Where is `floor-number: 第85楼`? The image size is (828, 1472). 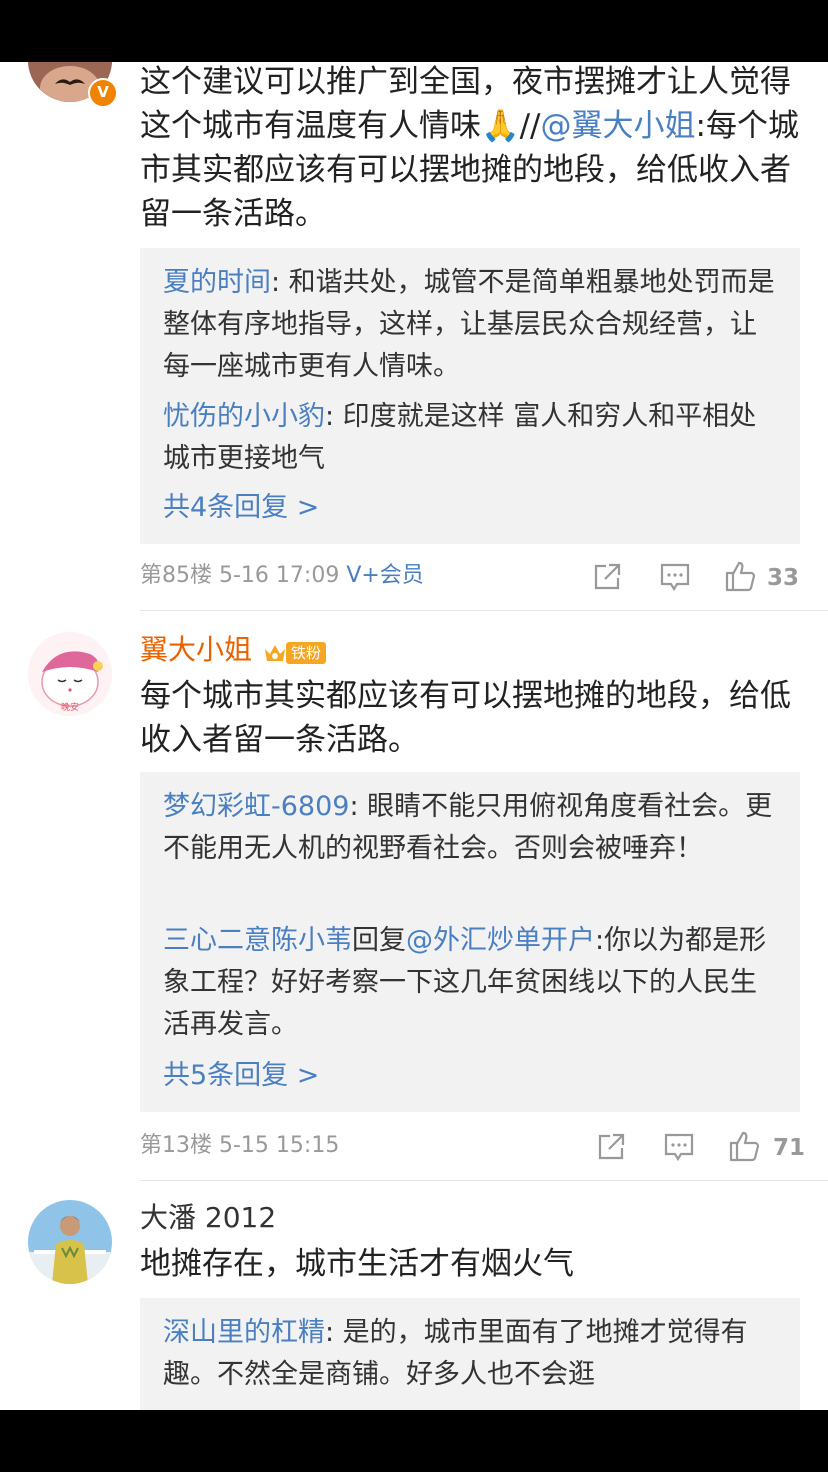
floor-number: 第85楼 is located at coordinates (176, 575).